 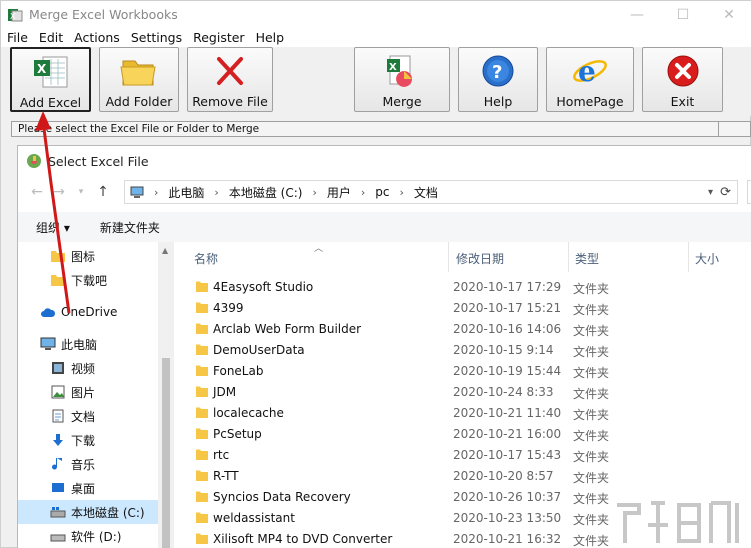 I want to click on column-header-row: ︿ 名称 修改日期 类型 大小, so click(x=463, y=257).